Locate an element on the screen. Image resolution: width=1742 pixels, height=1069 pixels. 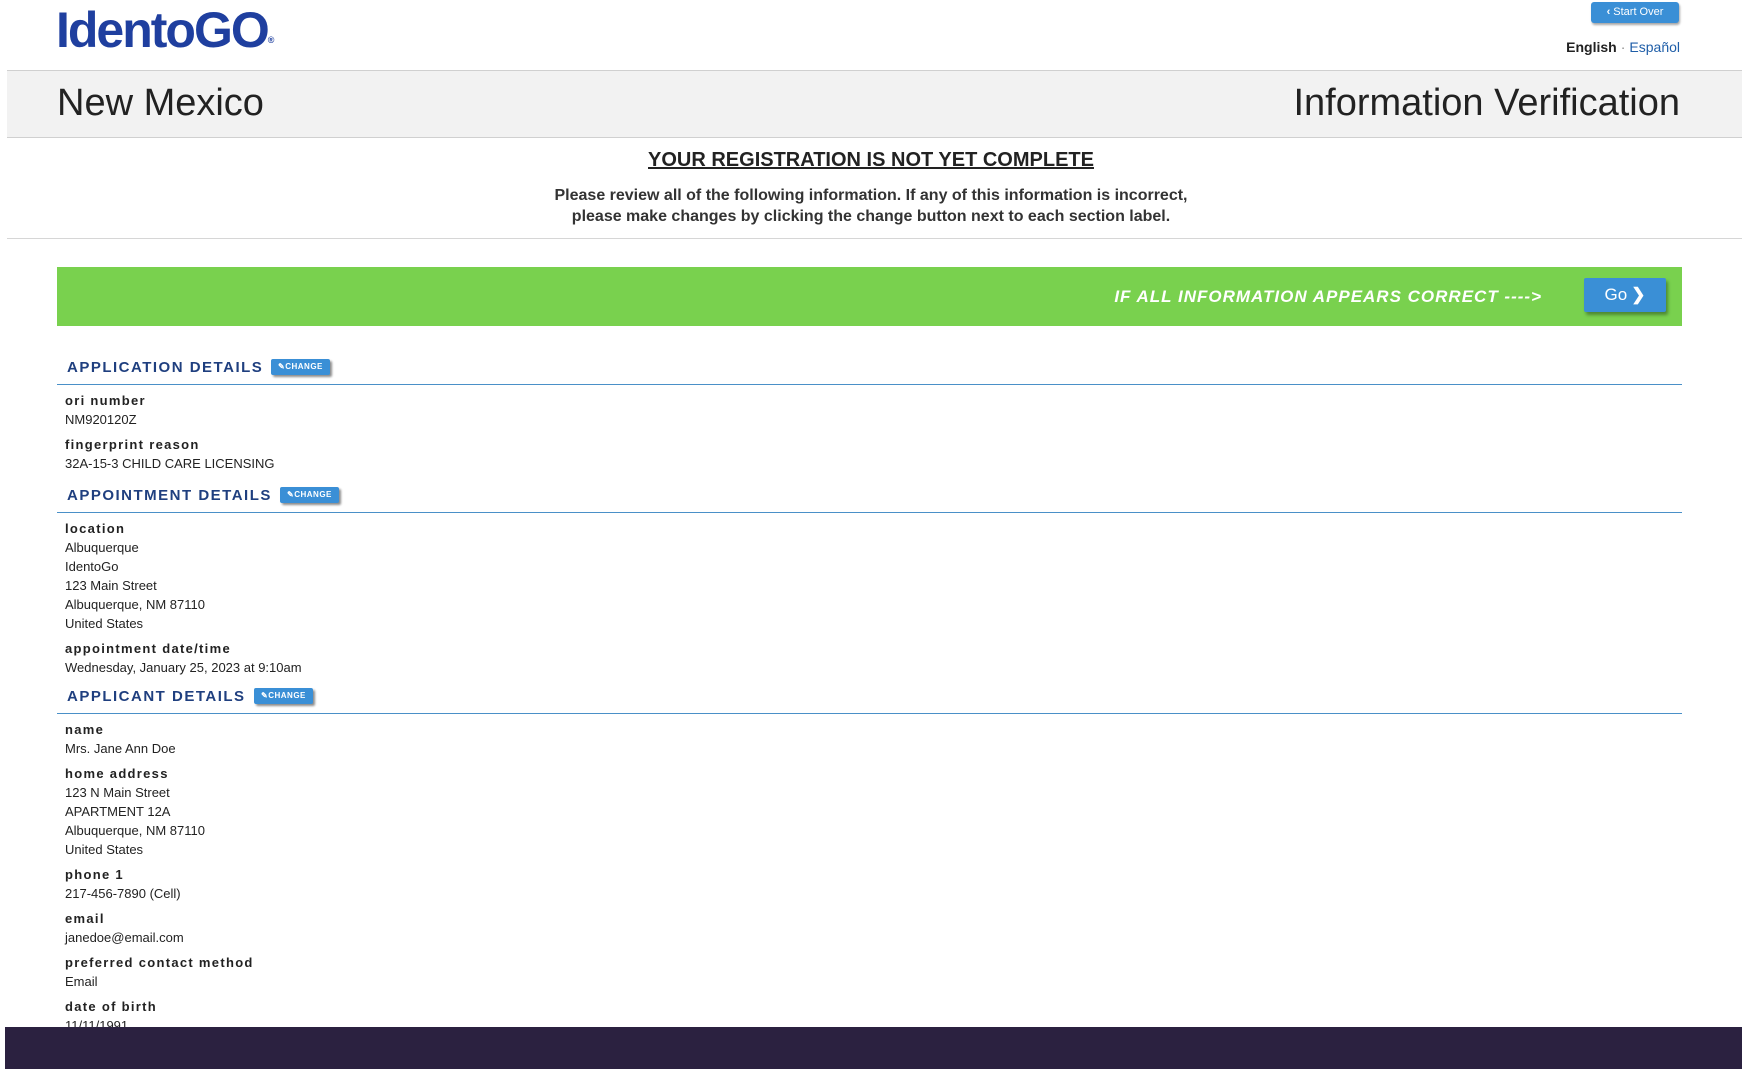
change-appointment-button: ✎CHANGE is located at coordinates (309, 495).